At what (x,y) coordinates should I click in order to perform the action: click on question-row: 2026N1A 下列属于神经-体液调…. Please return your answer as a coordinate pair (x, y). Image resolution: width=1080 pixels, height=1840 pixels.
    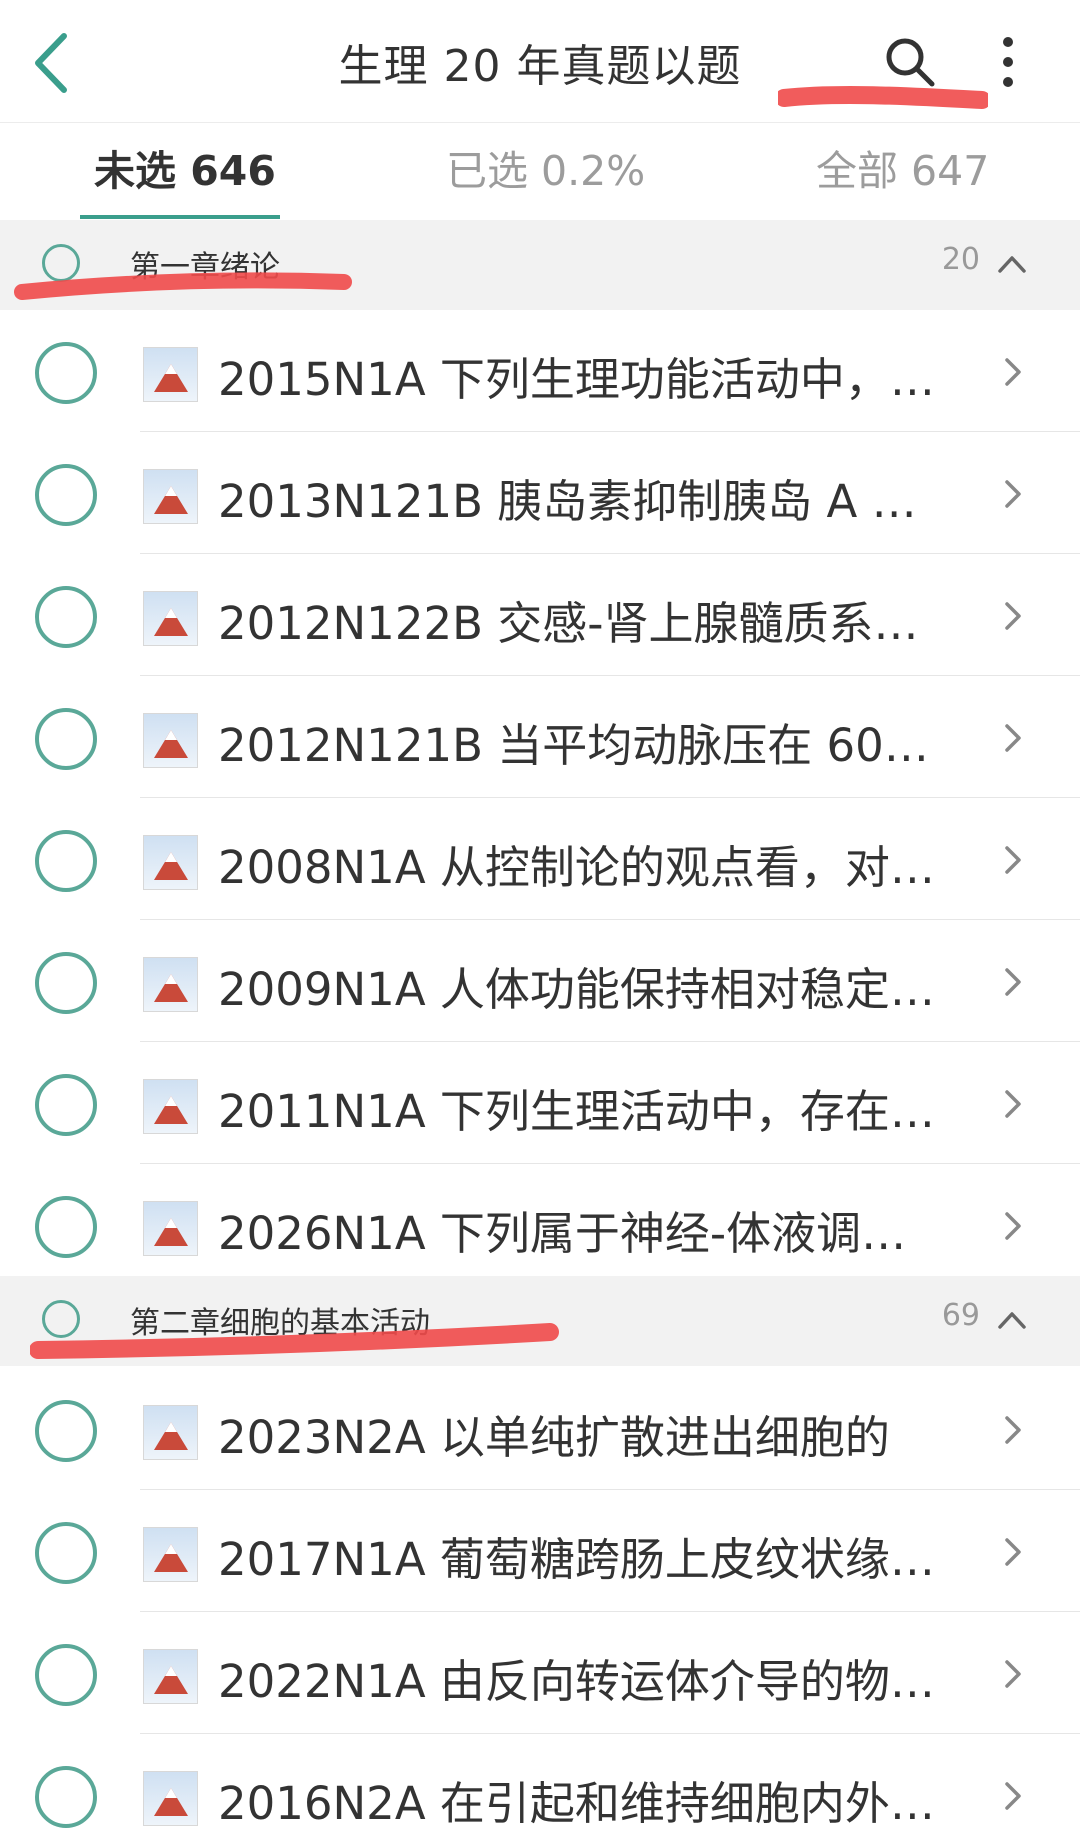
    Looking at the image, I should click on (540, 1225).